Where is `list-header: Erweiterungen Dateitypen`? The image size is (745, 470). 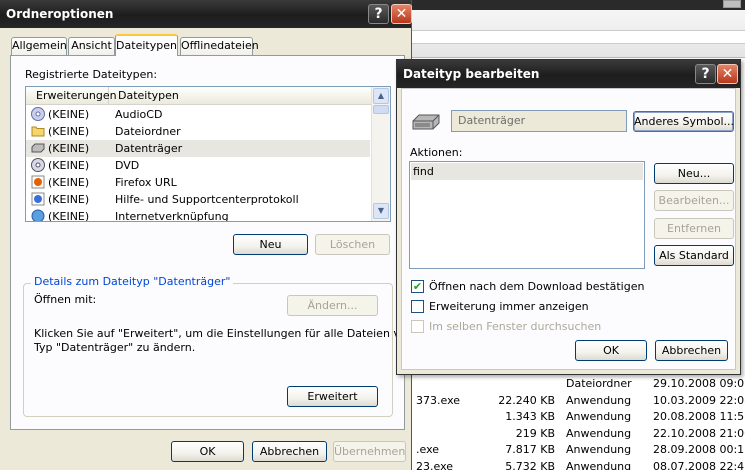
list-header: Erweiterungen Dateitypen is located at coordinates (198, 96).